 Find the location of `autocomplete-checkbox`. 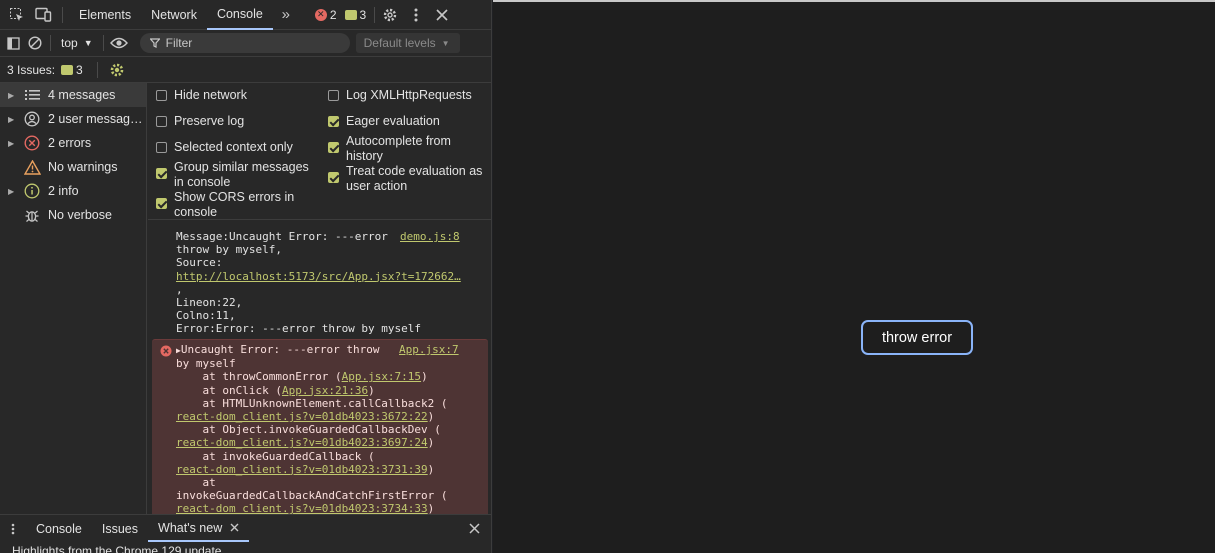

autocomplete-checkbox is located at coordinates (333, 147).